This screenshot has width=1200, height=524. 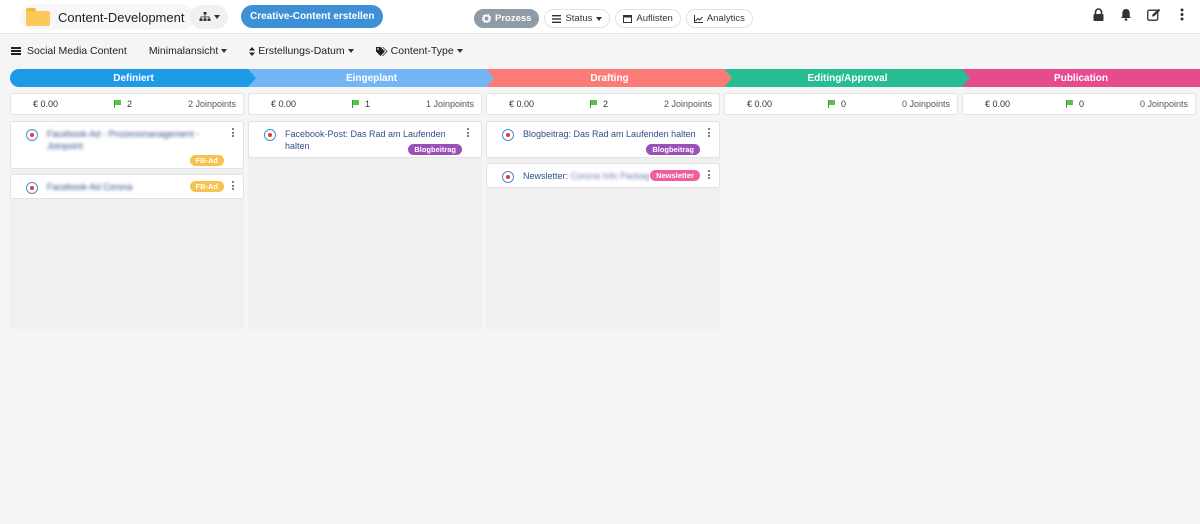 I want to click on phase-label: Drafting, so click(x=609, y=78).